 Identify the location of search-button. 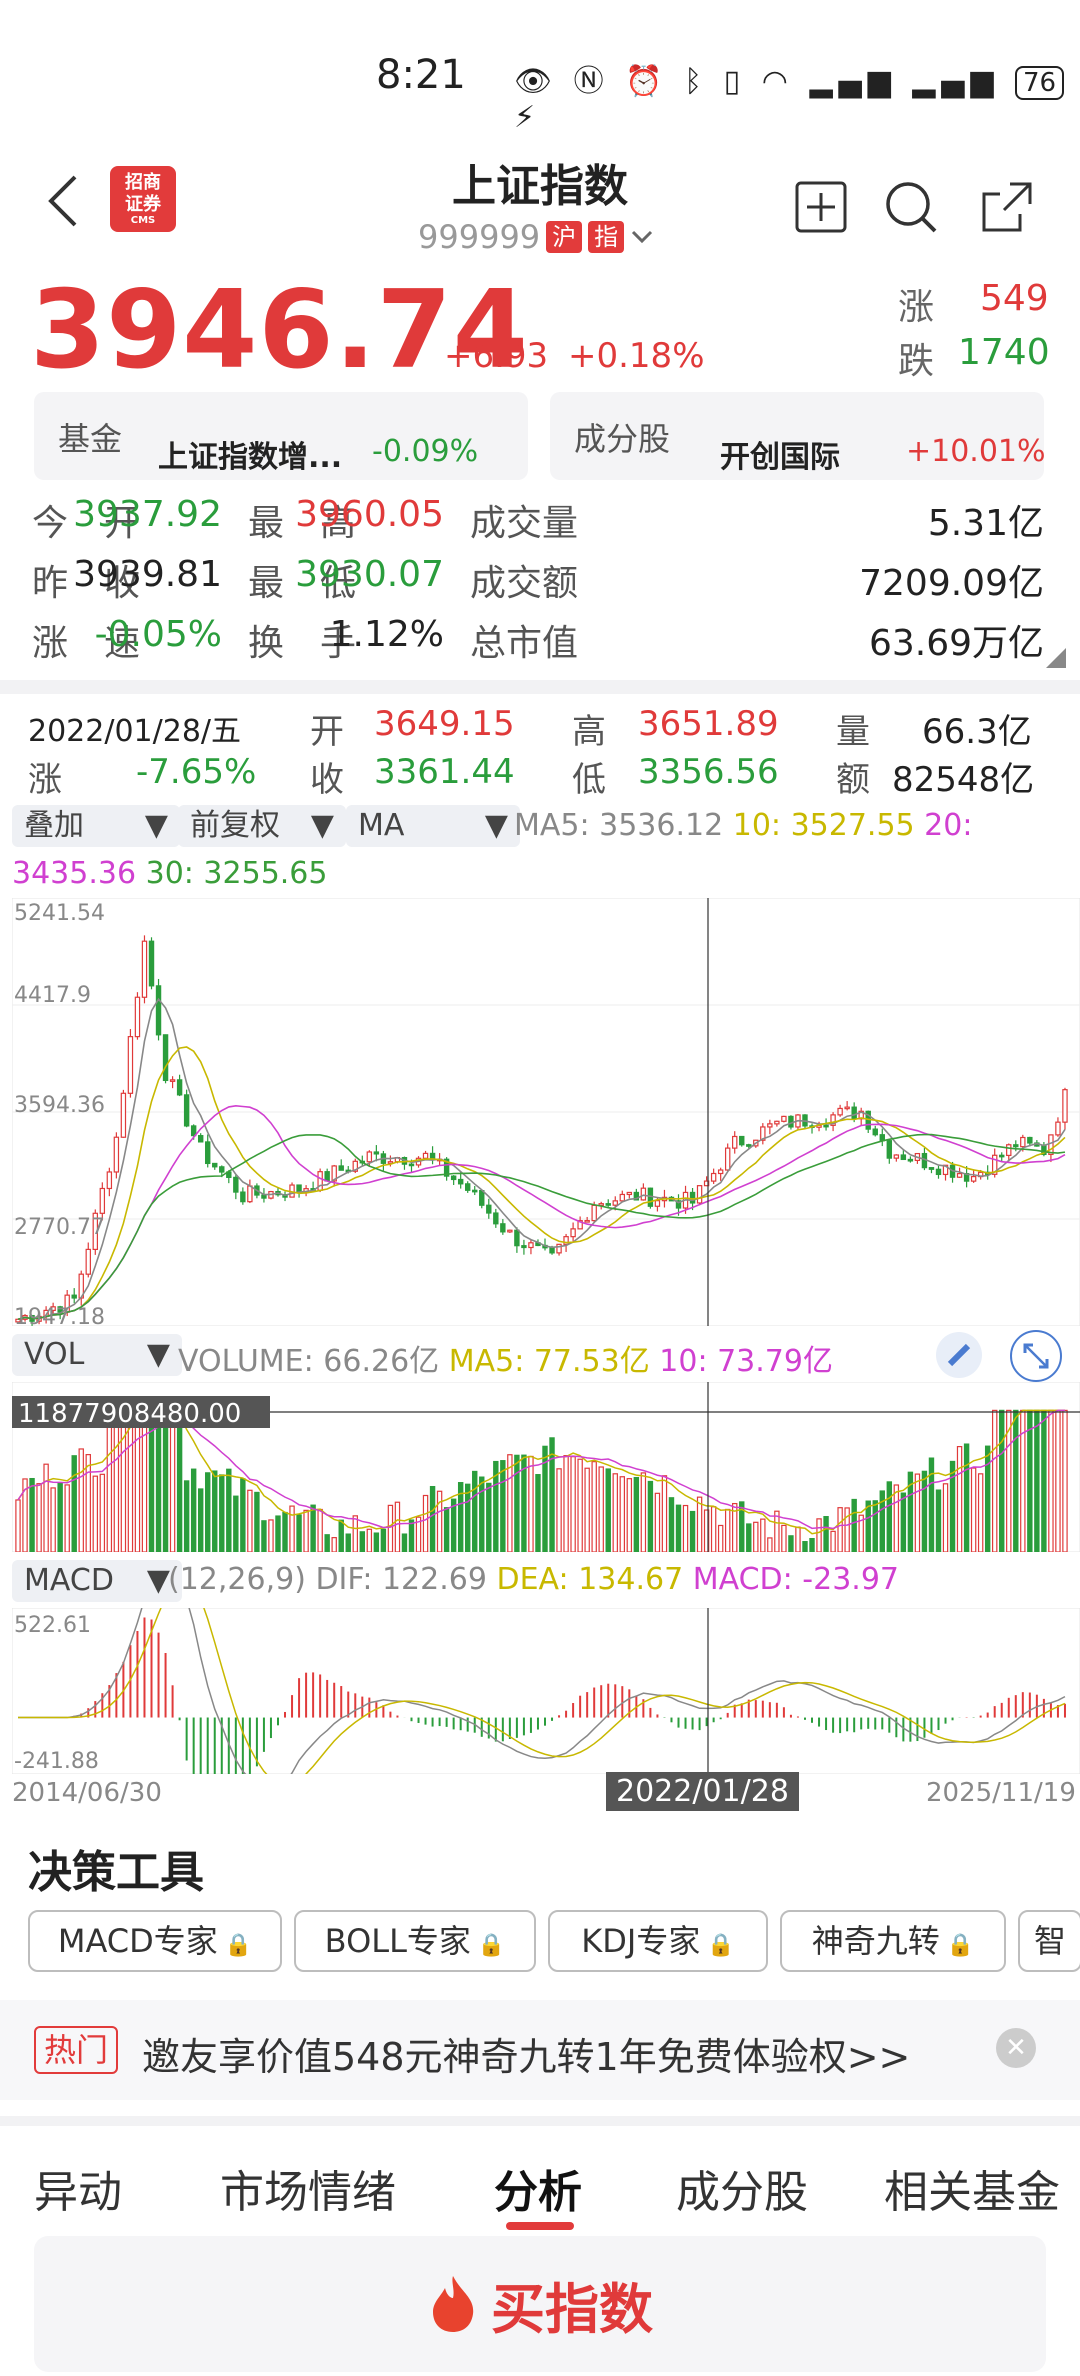
(911, 207).